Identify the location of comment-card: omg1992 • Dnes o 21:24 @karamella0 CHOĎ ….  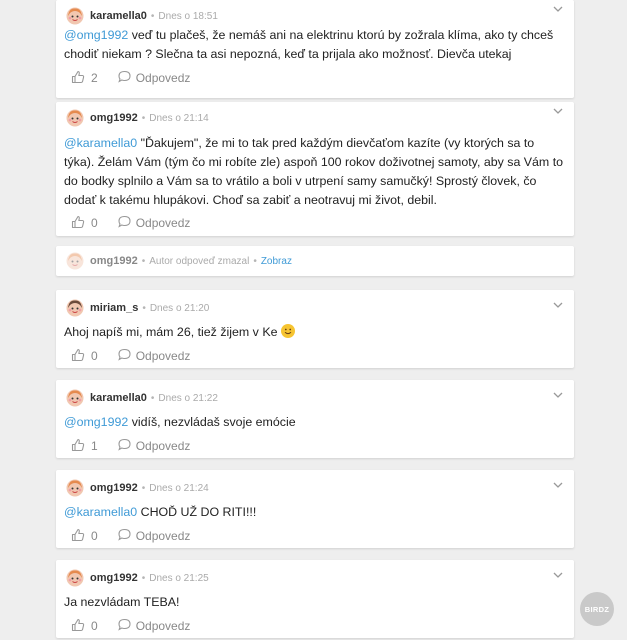
(315, 509).